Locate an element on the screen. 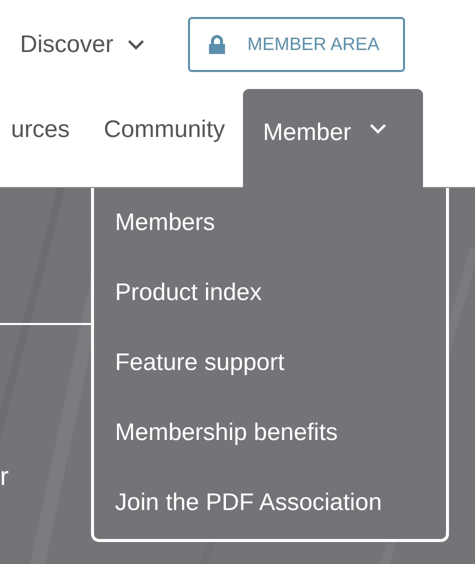 This screenshot has width=475, height=564. member-area-button: MEMBER AREA is located at coordinates (297, 44).